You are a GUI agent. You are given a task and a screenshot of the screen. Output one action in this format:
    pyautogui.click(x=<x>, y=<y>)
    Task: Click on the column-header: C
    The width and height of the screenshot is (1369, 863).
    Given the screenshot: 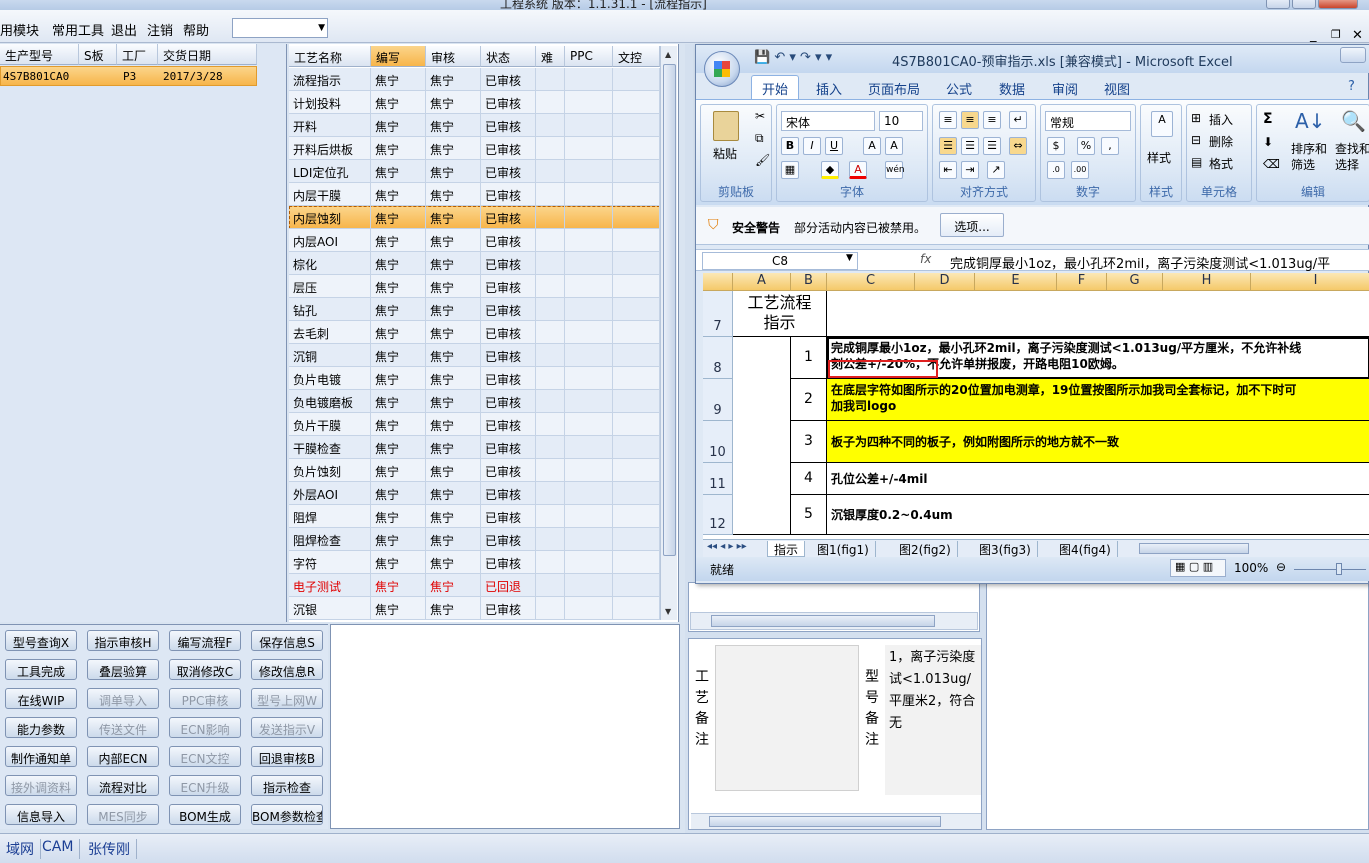 What is the action you would take?
    pyautogui.click(x=871, y=282)
    